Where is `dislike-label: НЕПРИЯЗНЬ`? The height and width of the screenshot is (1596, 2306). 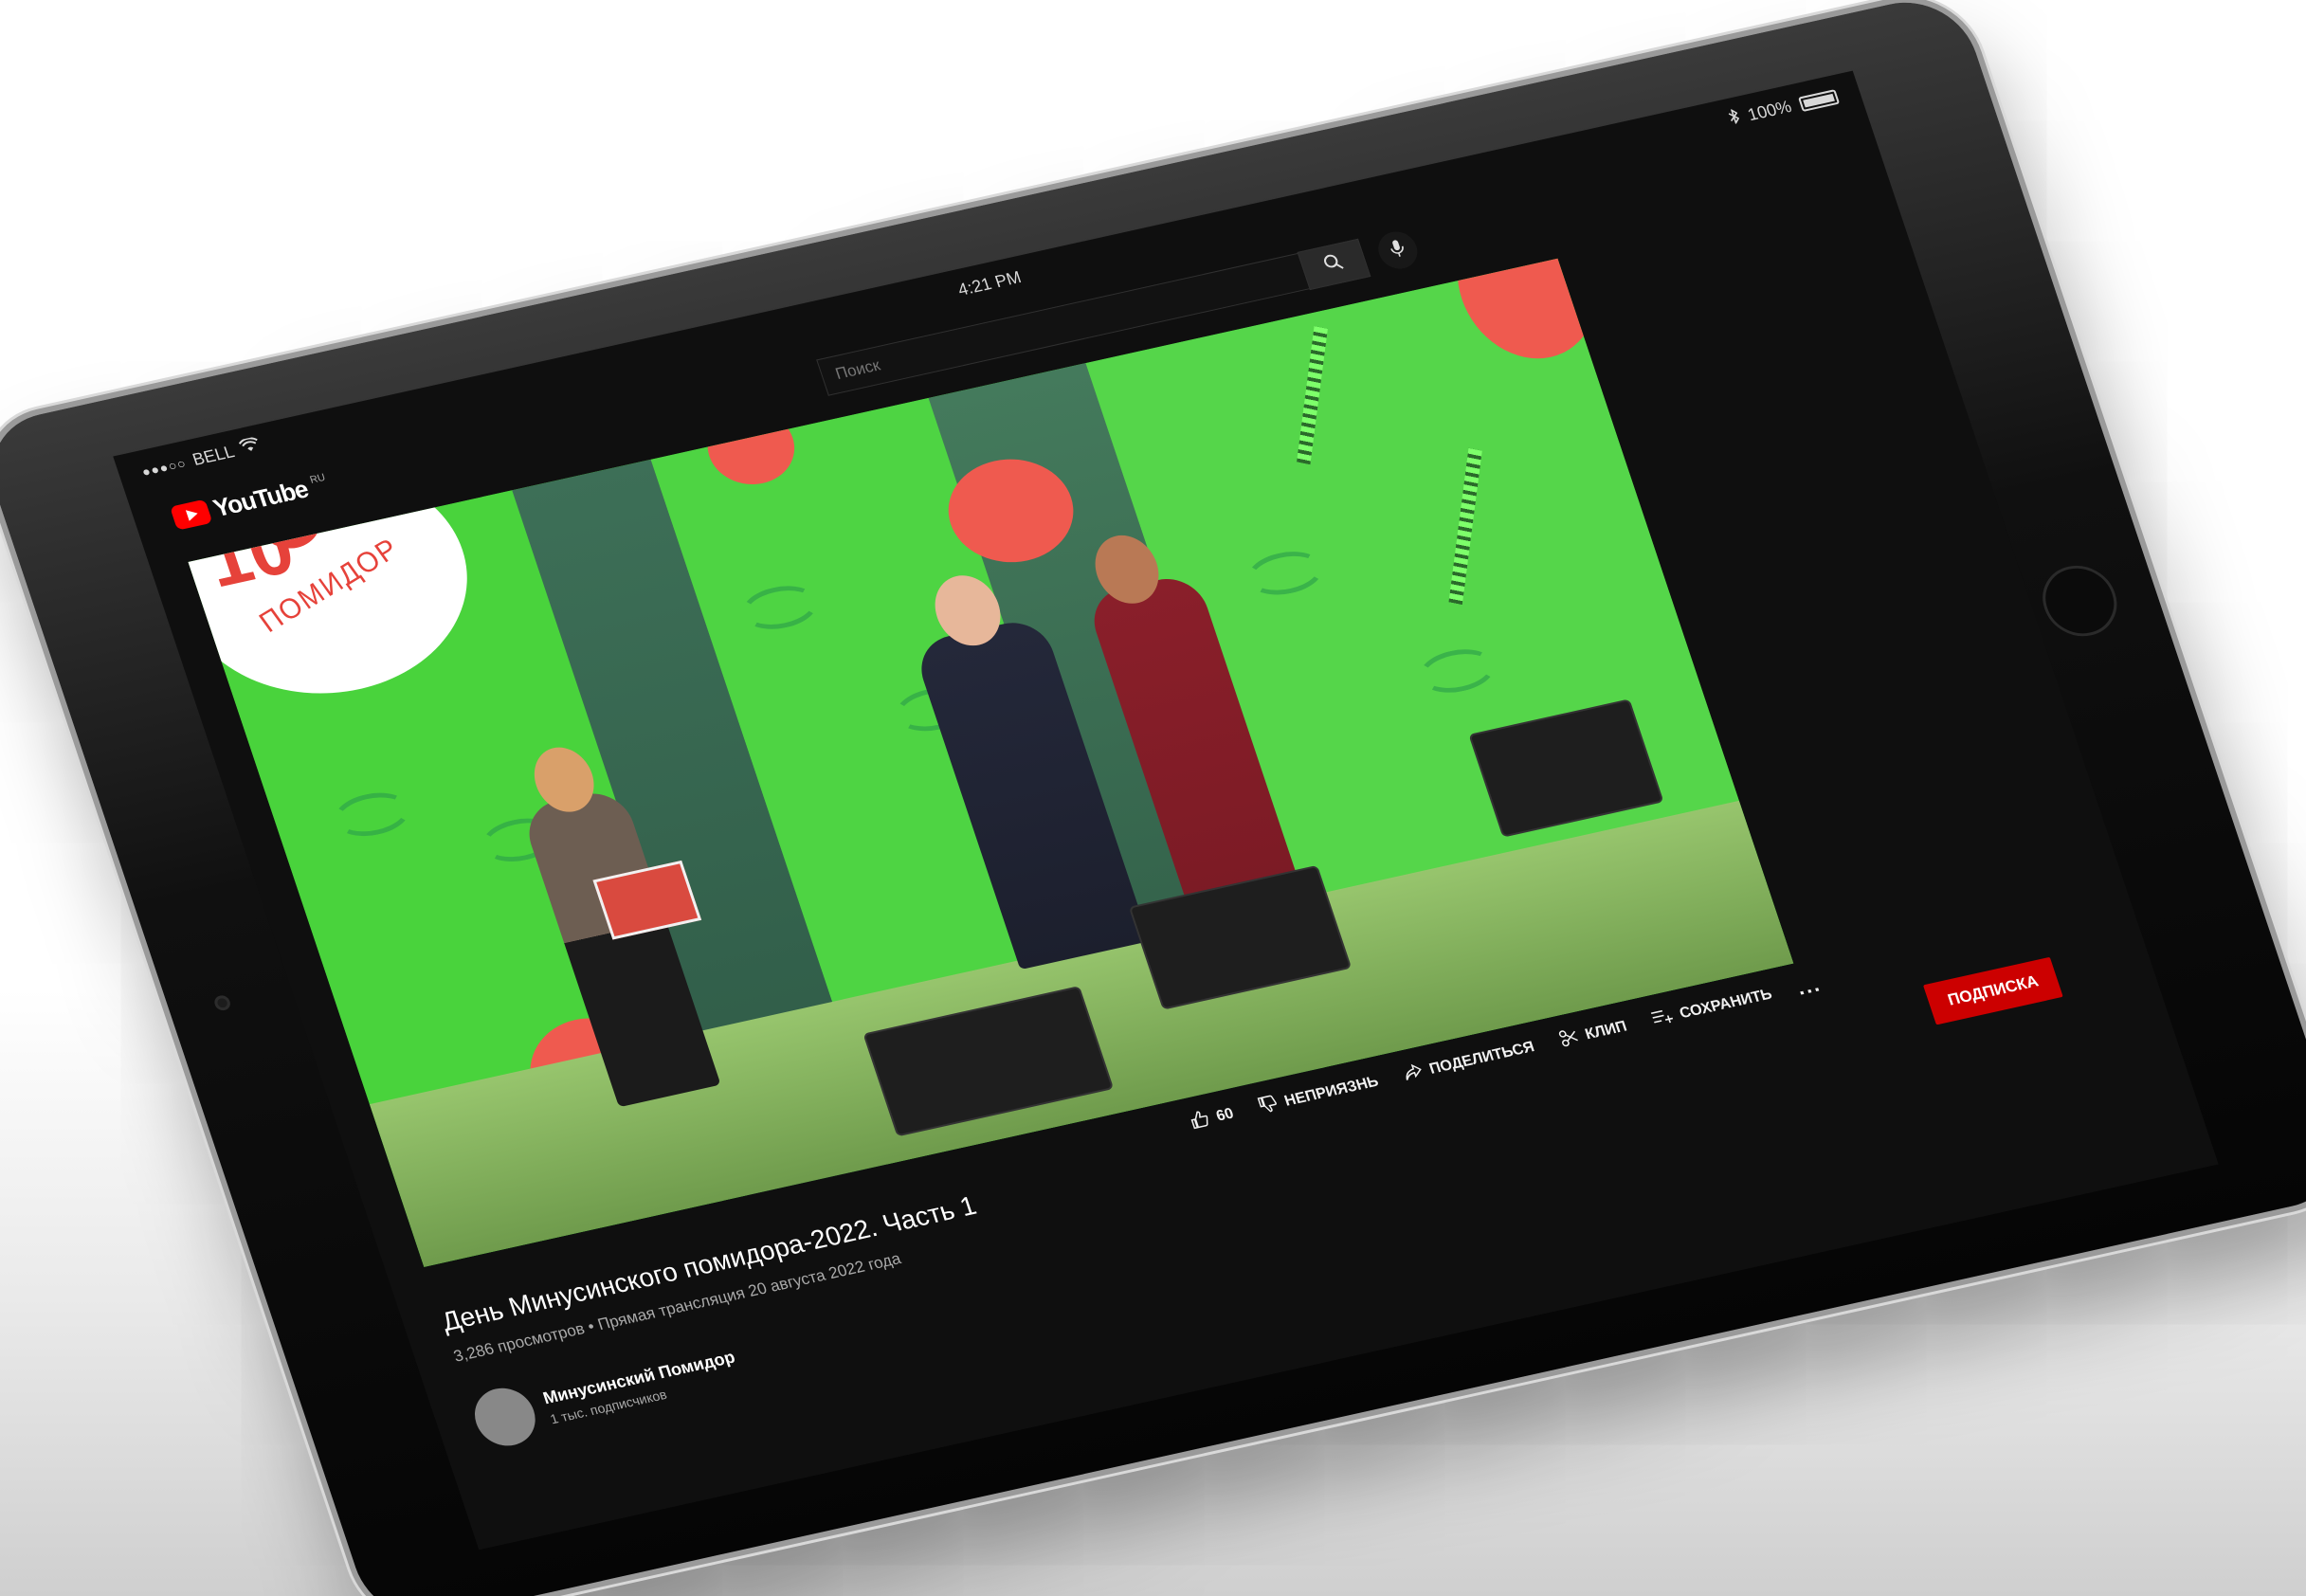 dislike-label: НЕПРИЯЗНЬ is located at coordinates (1331, 1092).